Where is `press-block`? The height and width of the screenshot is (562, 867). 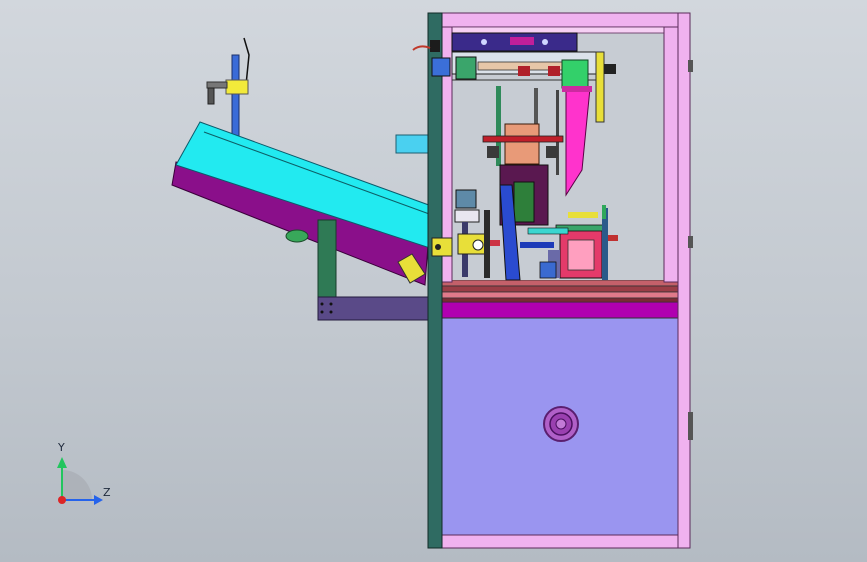 press-block is located at coordinates (522, 144).